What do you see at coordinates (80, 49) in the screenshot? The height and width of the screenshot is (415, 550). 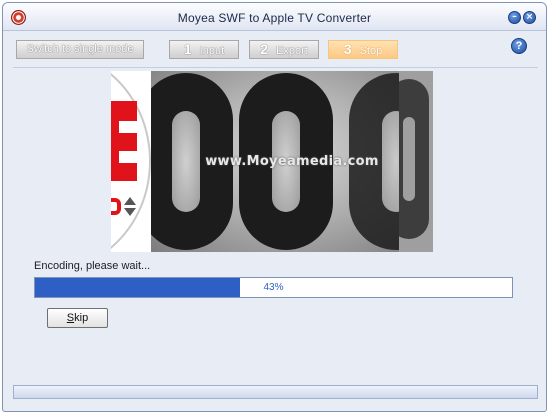 I see `switch-mode-button: Switch to single mode` at bounding box center [80, 49].